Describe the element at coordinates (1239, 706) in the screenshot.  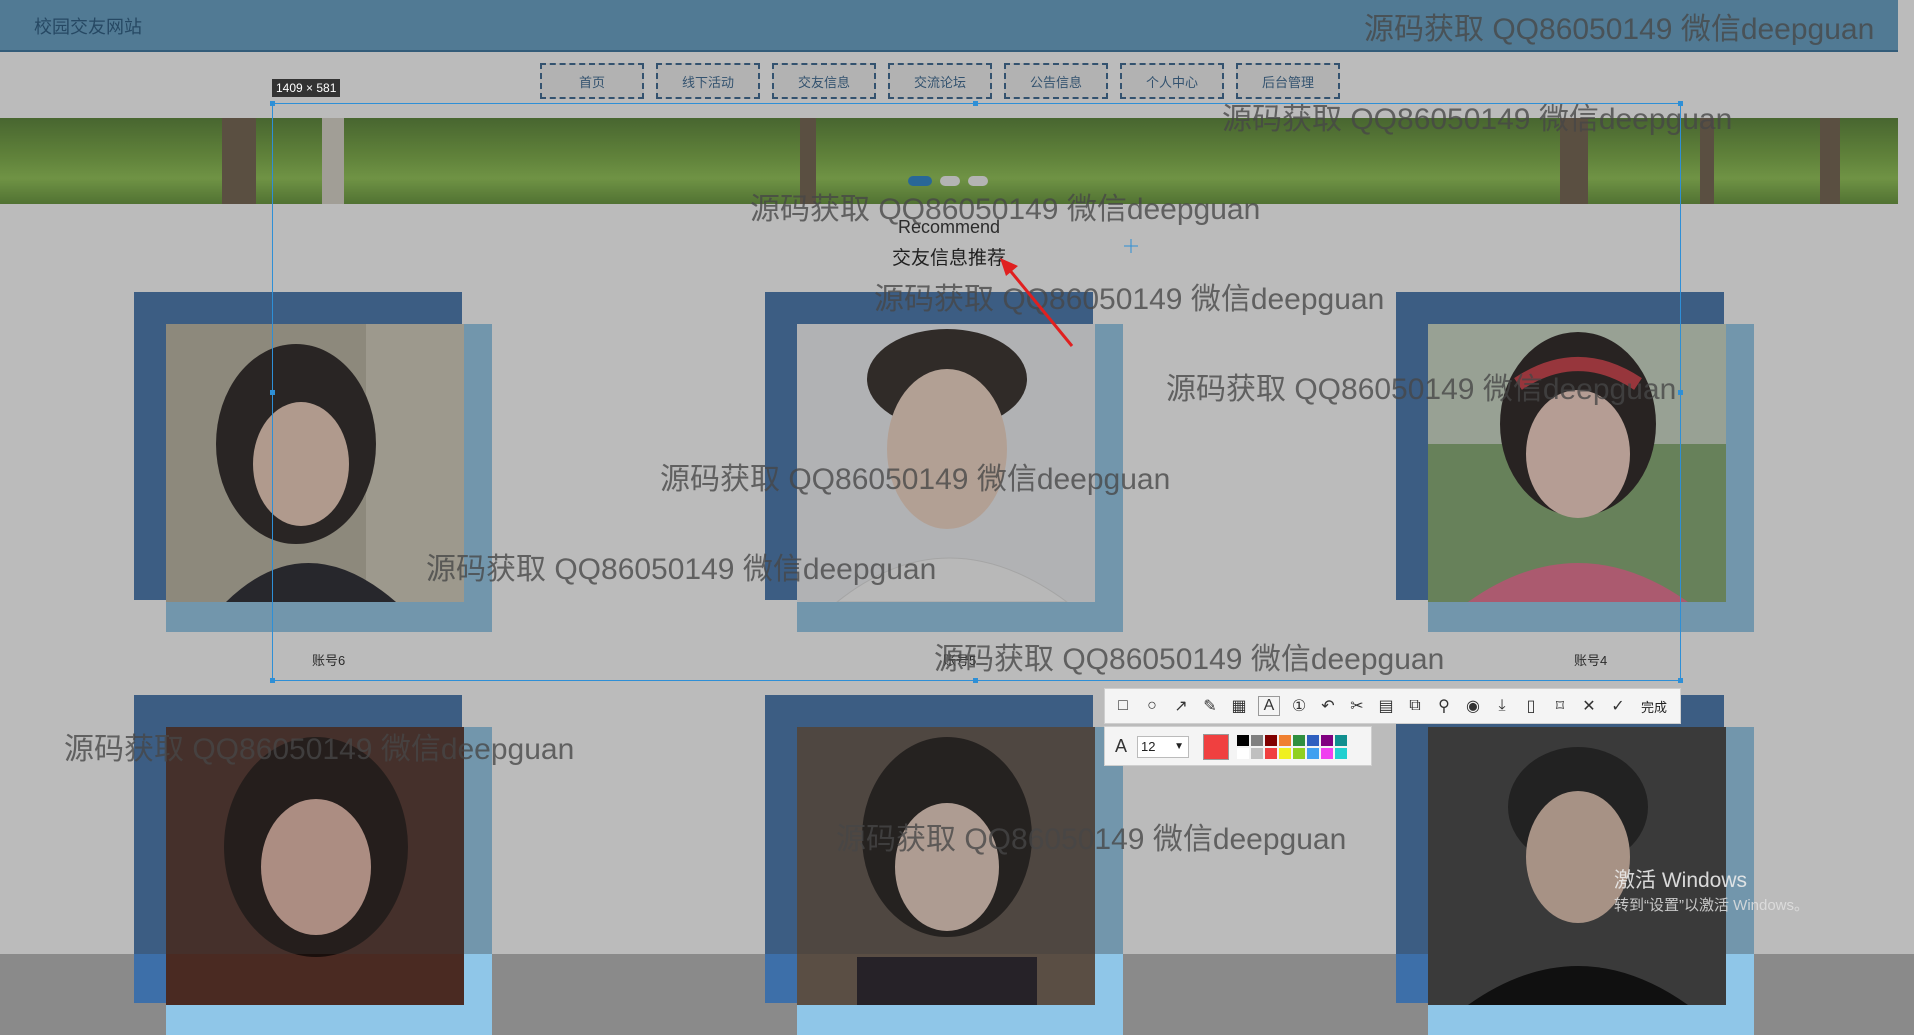
I see `mosaic-icon: ▦` at that location.